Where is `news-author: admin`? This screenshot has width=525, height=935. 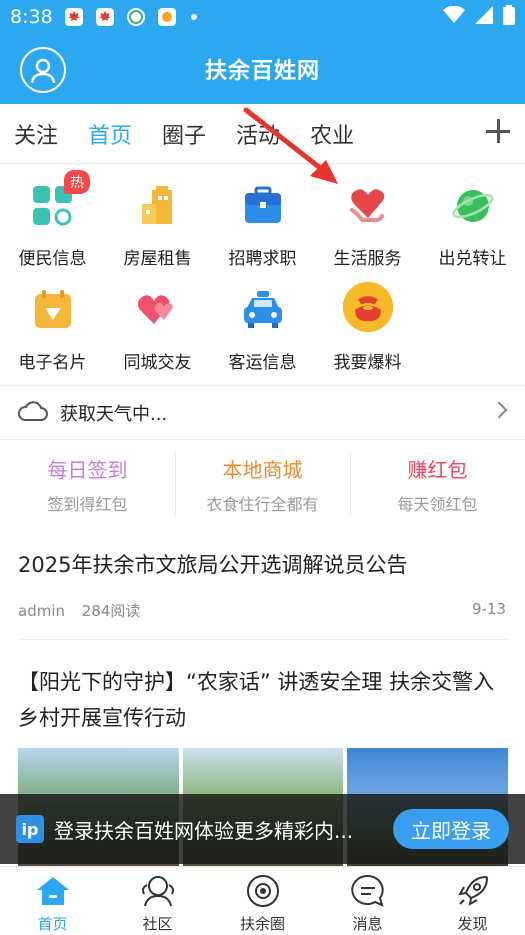 news-author: admin is located at coordinates (41, 611).